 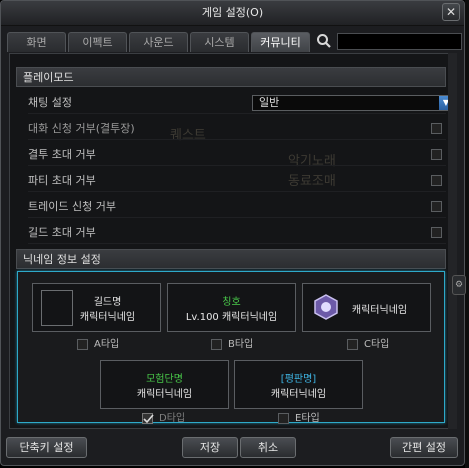 What do you see at coordinates (46, 447) in the screenshot?
I see `shortcut-settings-button: 단축키 설정` at bounding box center [46, 447].